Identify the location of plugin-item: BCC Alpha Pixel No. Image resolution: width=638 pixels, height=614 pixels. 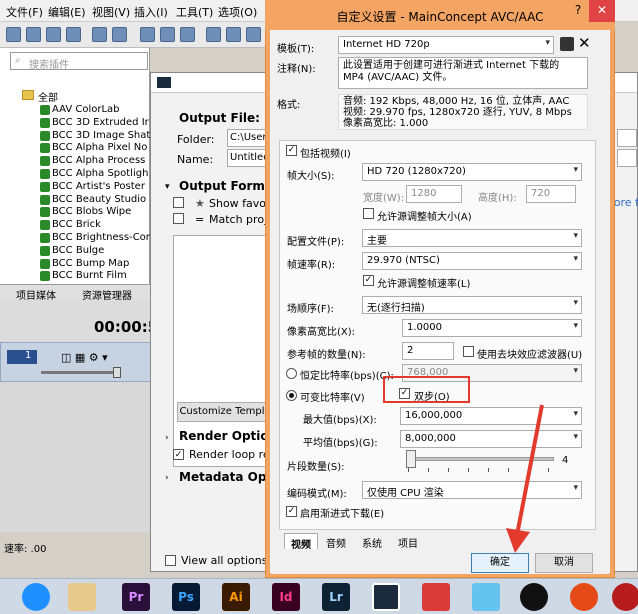
(99, 147).